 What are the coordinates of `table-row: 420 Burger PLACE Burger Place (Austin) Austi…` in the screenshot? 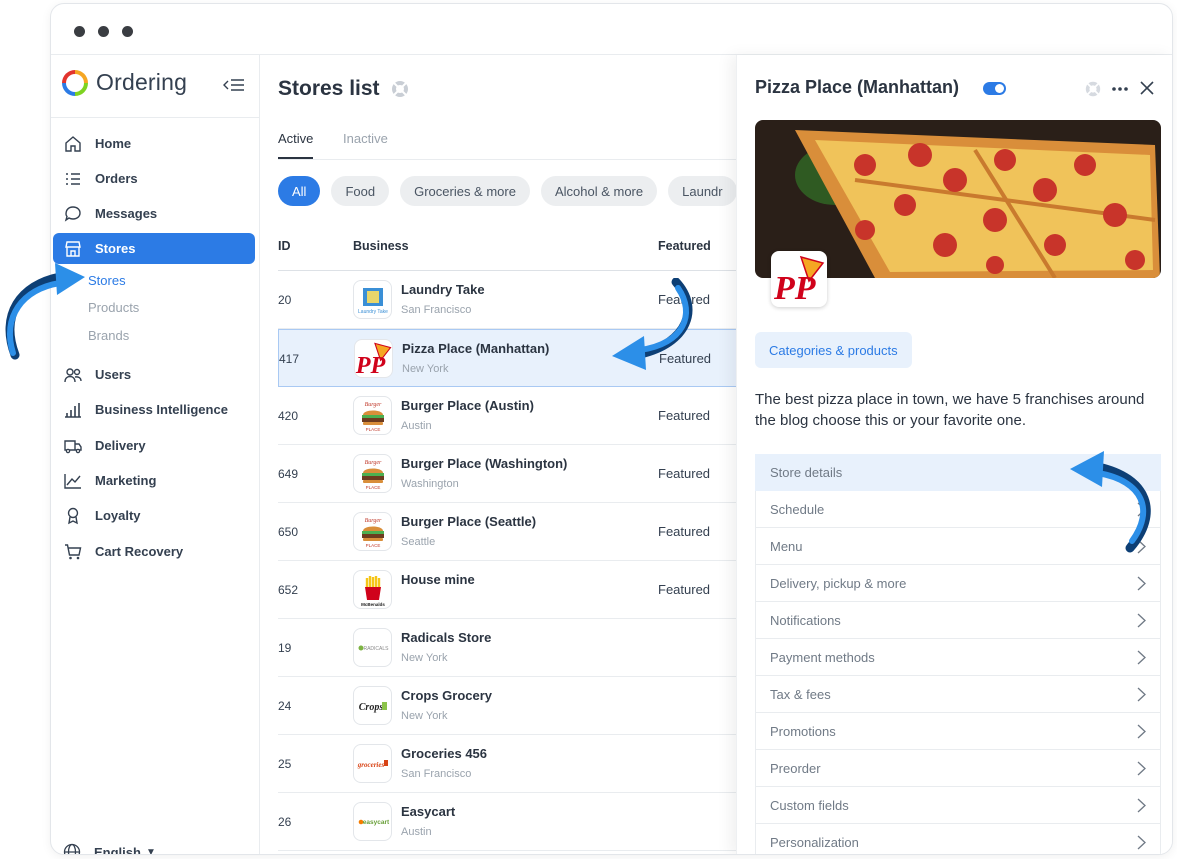 It's located at (508, 416).